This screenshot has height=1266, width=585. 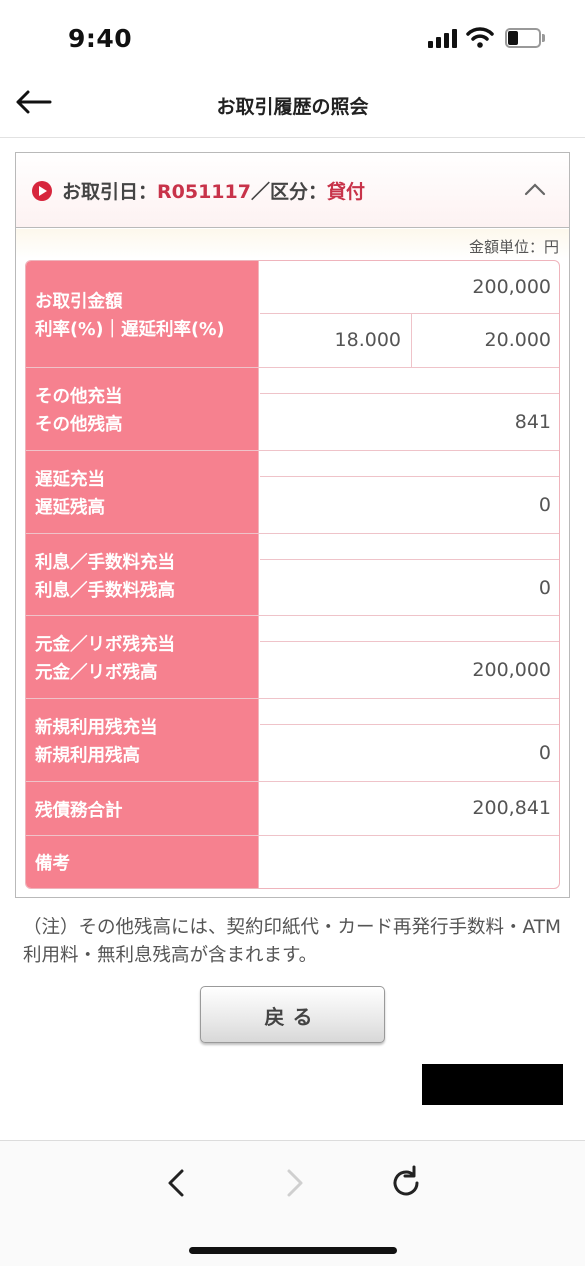 What do you see at coordinates (443, 38) in the screenshot?
I see `cellular-signal-icon` at bounding box center [443, 38].